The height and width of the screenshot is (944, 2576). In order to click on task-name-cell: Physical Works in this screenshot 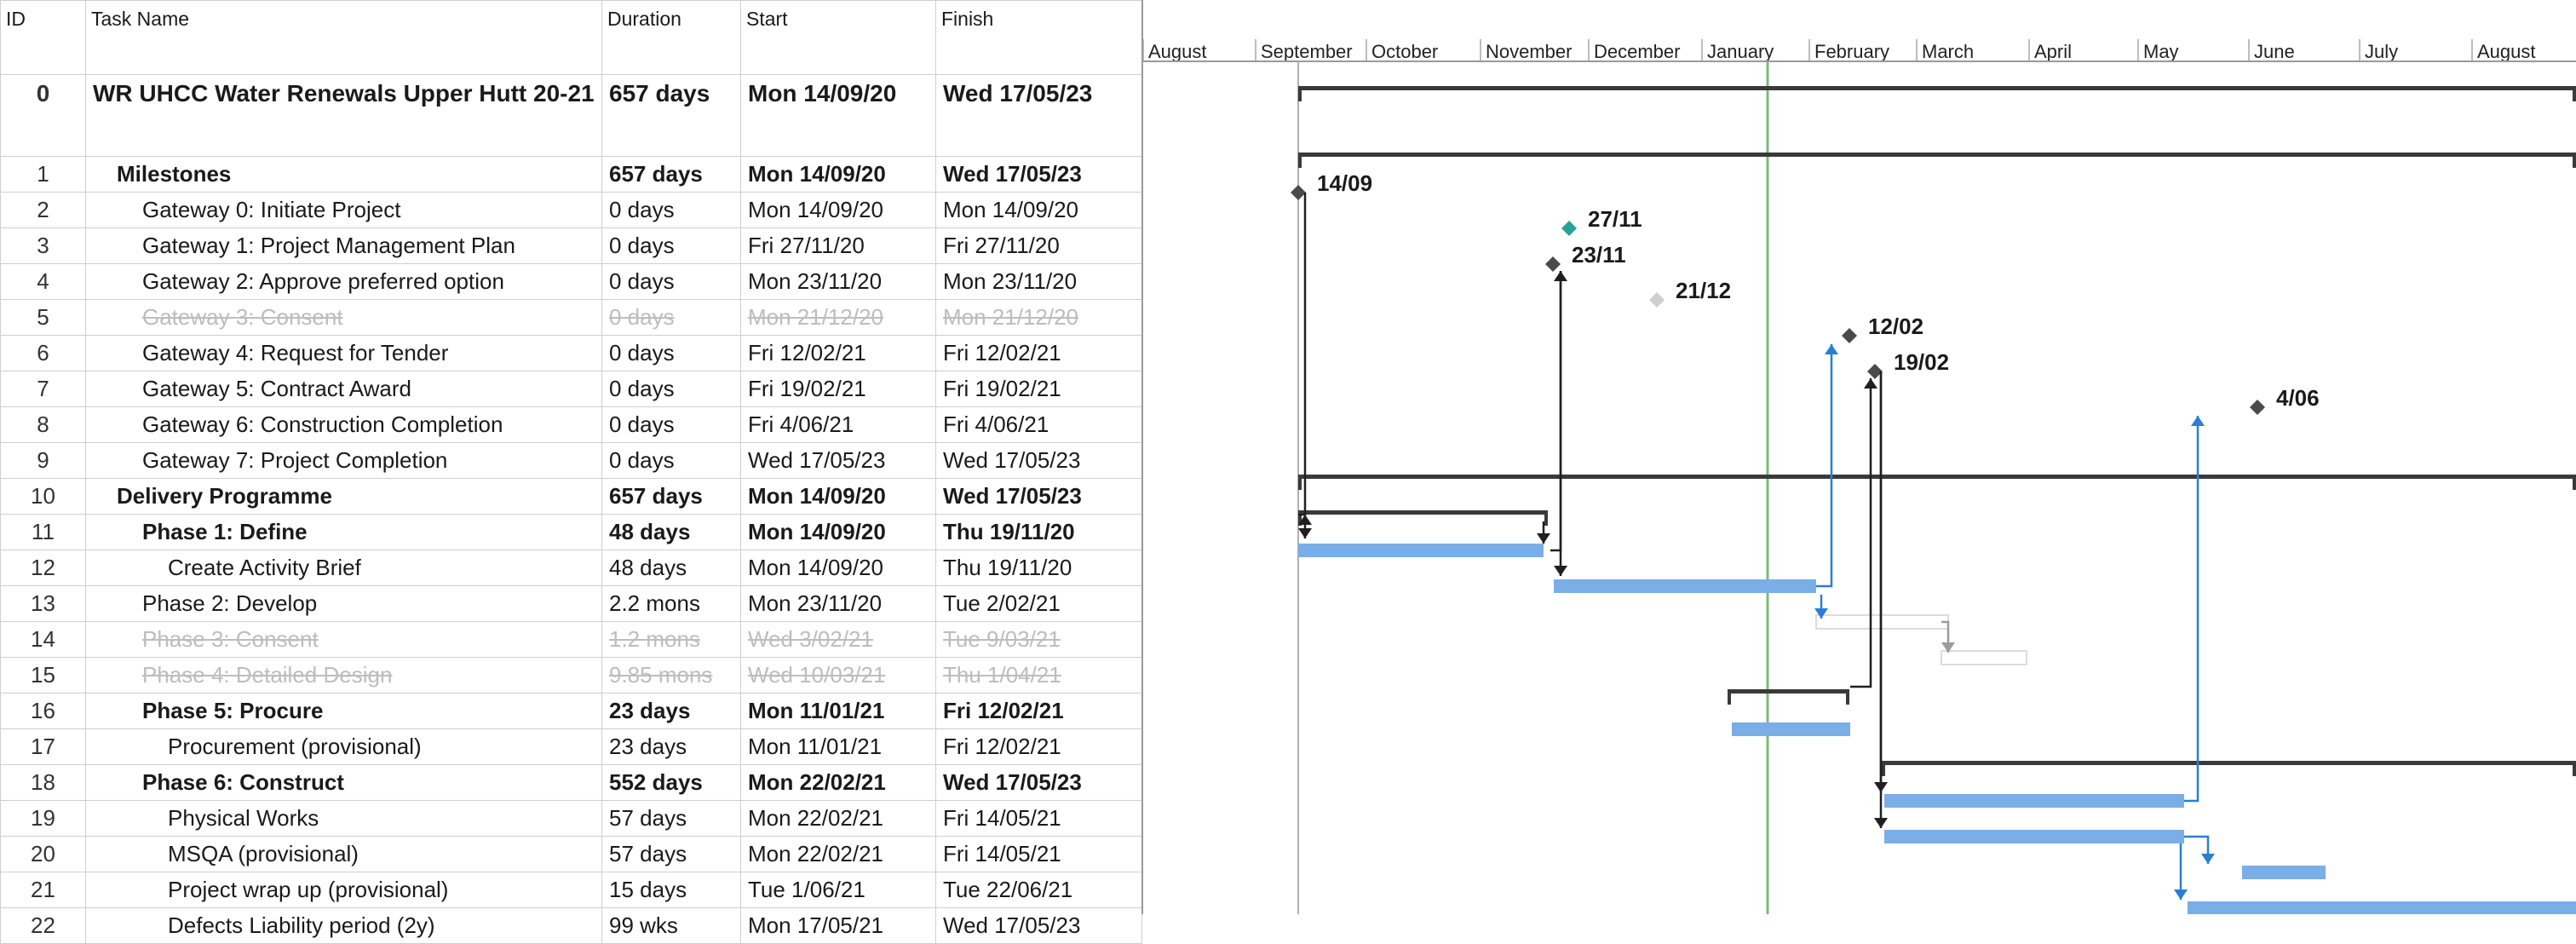, I will do `click(343, 818)`.